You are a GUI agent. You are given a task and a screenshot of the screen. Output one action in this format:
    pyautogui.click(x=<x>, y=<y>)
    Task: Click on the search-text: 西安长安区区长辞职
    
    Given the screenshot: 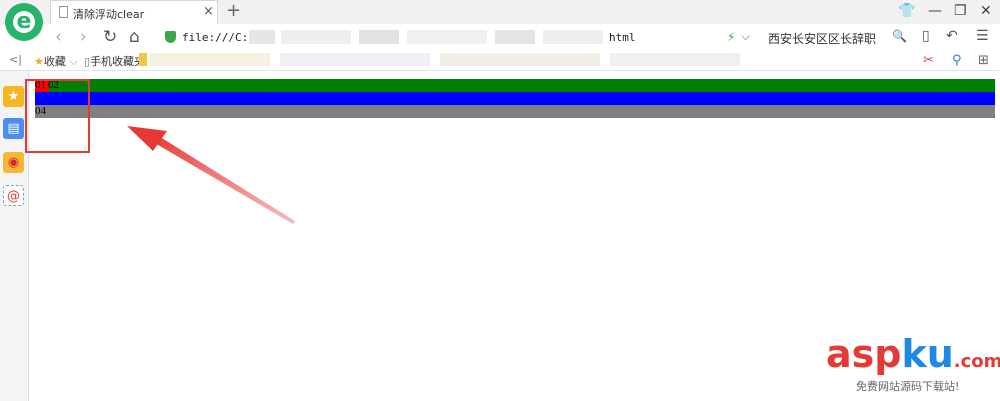 What is the action you would take?
    pyautogui.click(x=822, y=39)
    